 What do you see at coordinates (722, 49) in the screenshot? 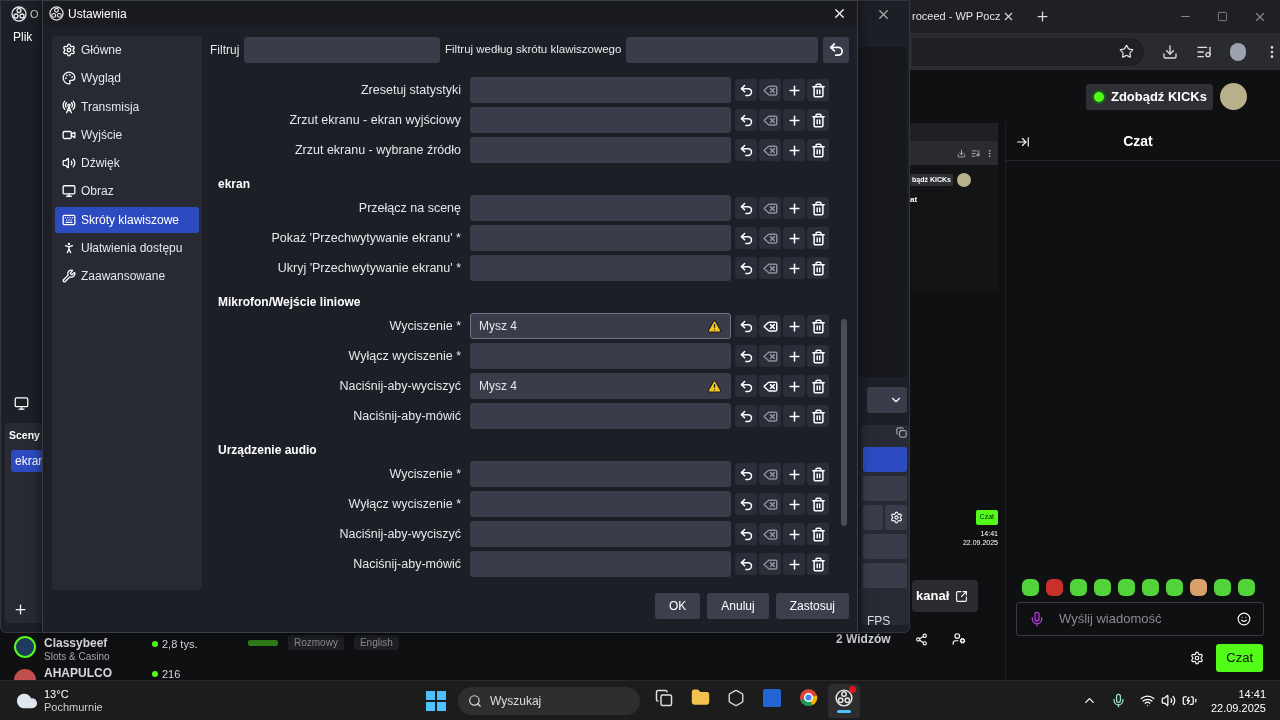
I see `hotkey-filter-field` at bounding box center [722, 49].